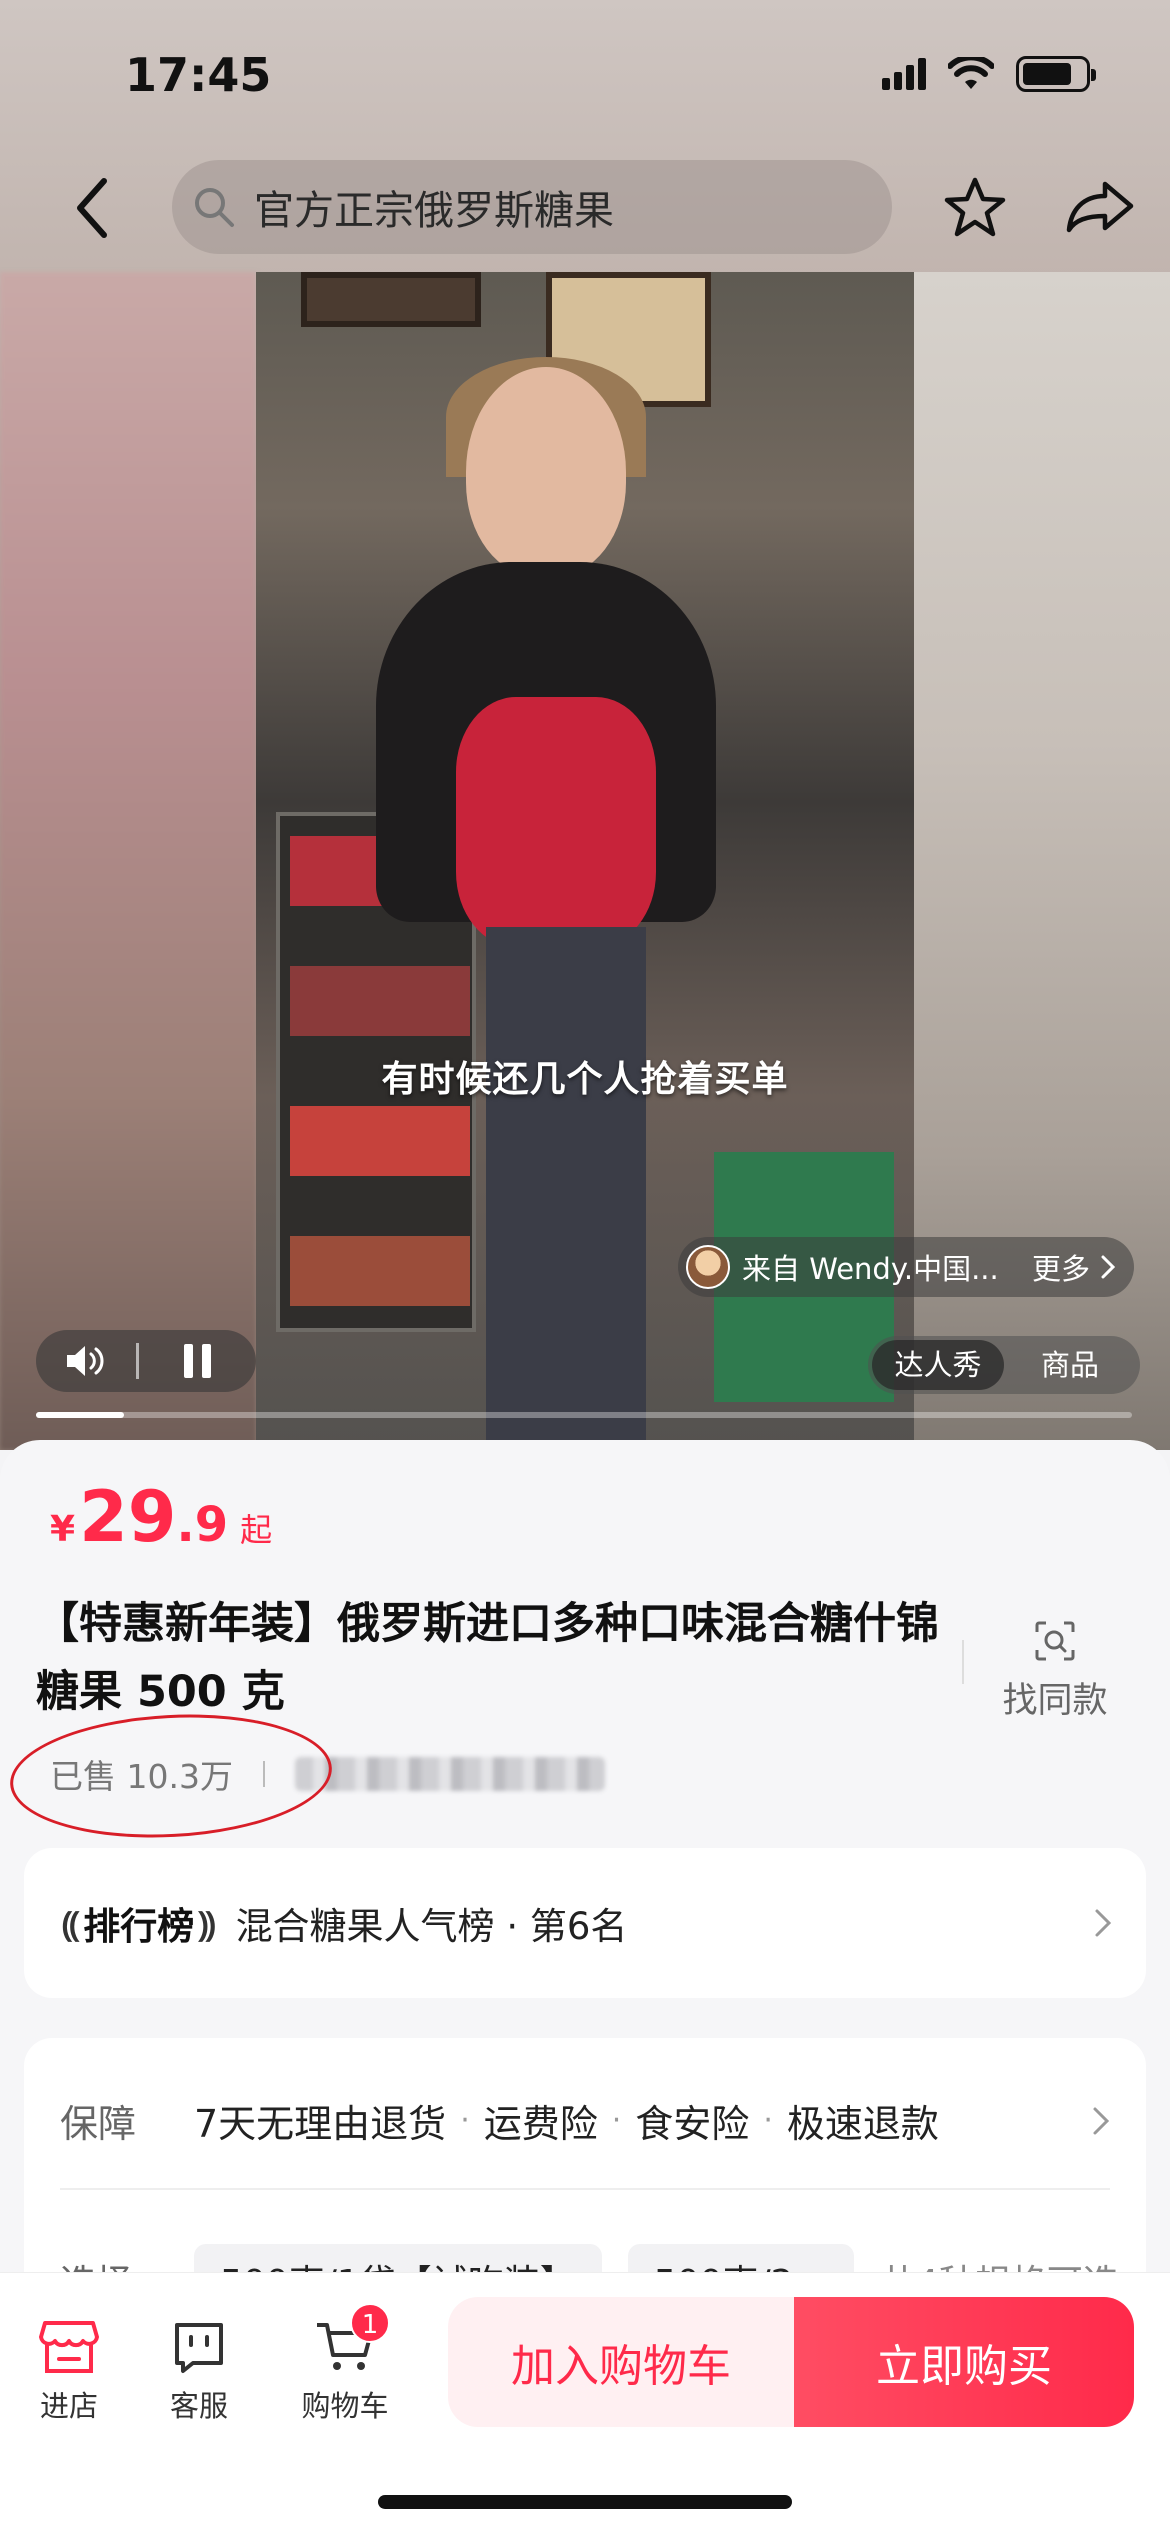 This screenshot has width=1170, height=2532. What do you see at coordinates (161, 1517) in the screenshot?
I see `price: ¥ 29 .9 起` at bounding box center [161, 1517].